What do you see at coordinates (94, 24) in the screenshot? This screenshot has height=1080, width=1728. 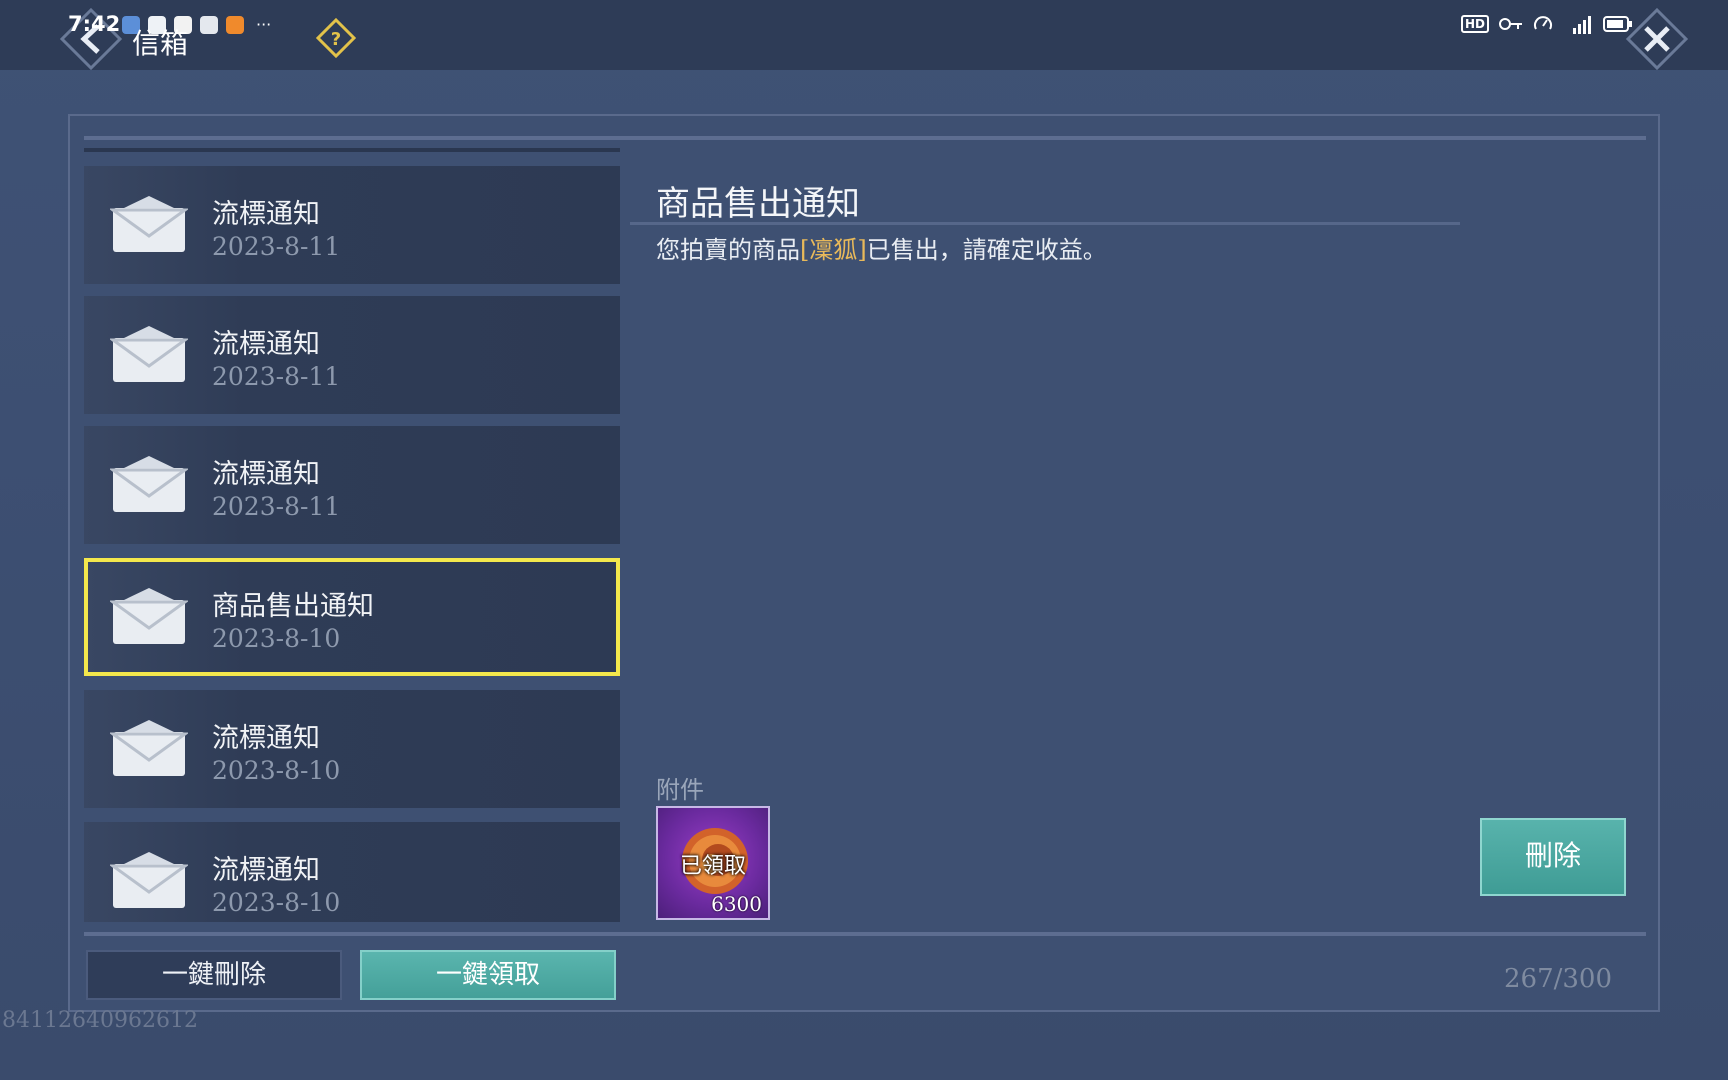 I see `status-time: 7:42` at bounding box center [94, 24].